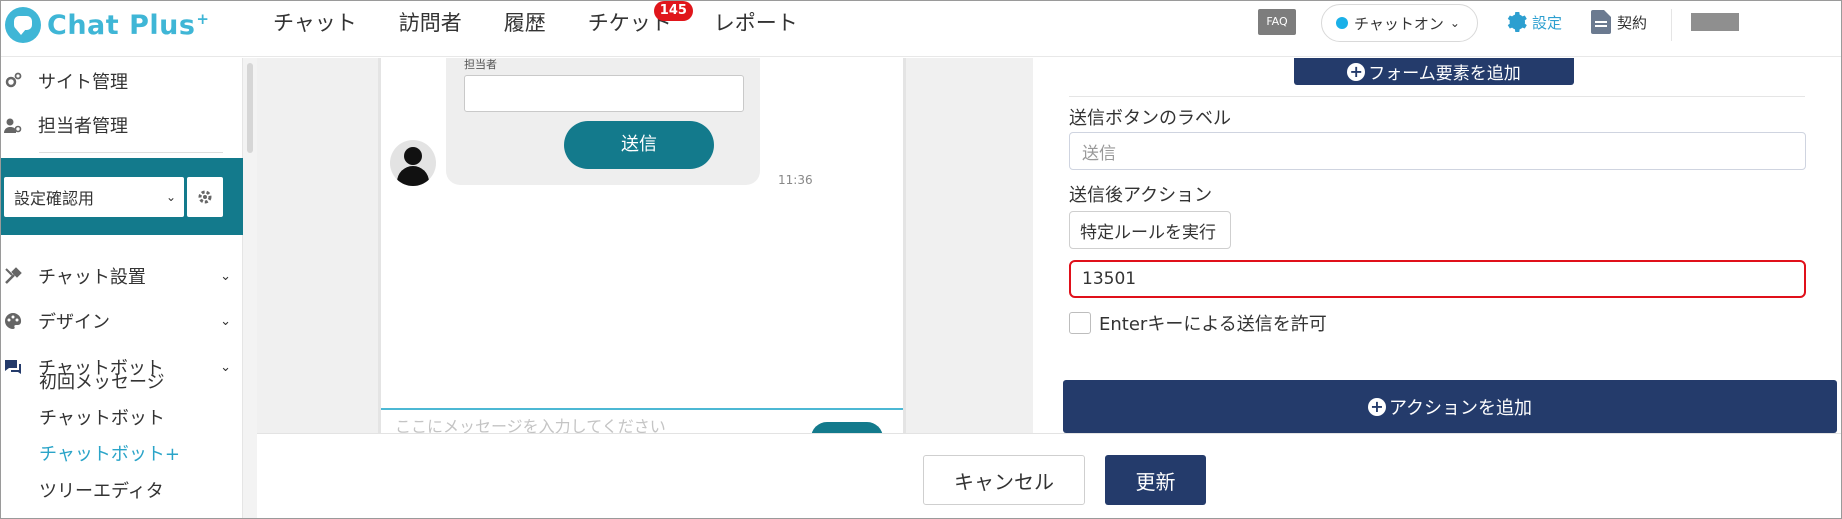  I want to click on sidebar-subitem-first-message: 初回メッセージ, so click(102, 383).